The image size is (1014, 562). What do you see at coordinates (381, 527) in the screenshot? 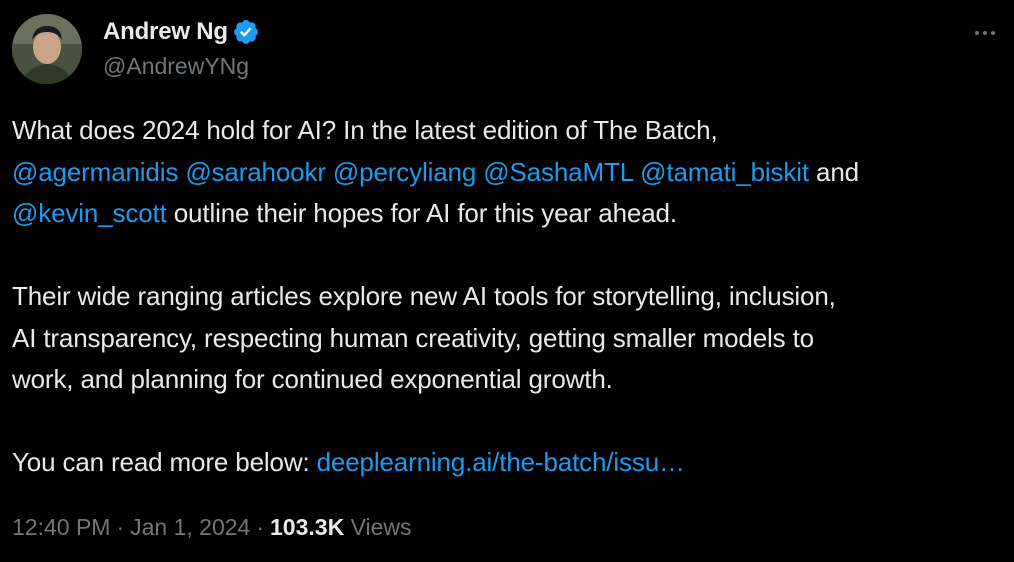
I see `views-label: Views` at bounding box center [381, 527].